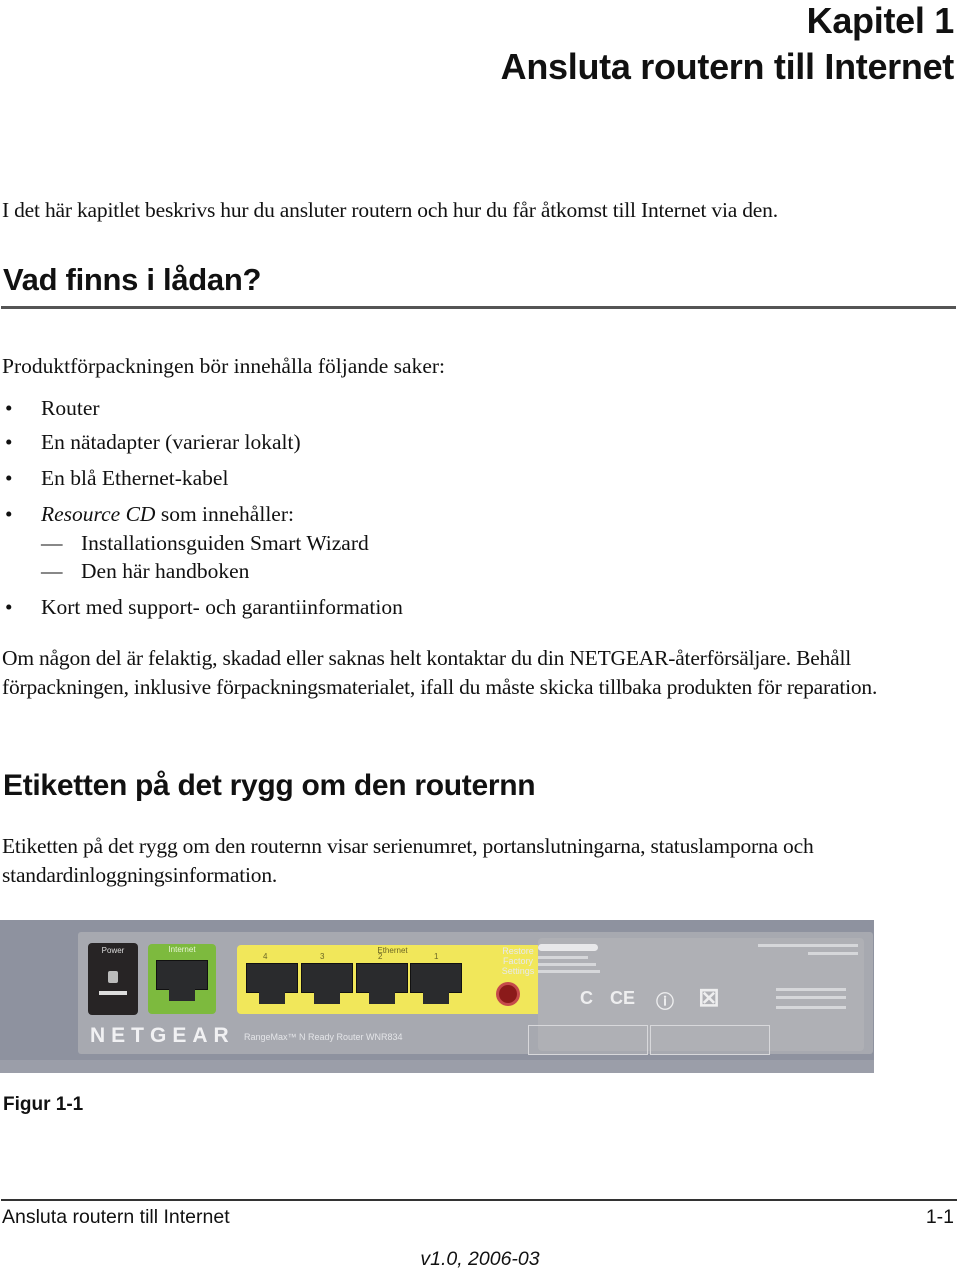 This screenshot has width=960, height=1274. What do you see at coordinates (265, 956) in the screenshot?
I see `port-number: 4` at bounding box center [265, 956].